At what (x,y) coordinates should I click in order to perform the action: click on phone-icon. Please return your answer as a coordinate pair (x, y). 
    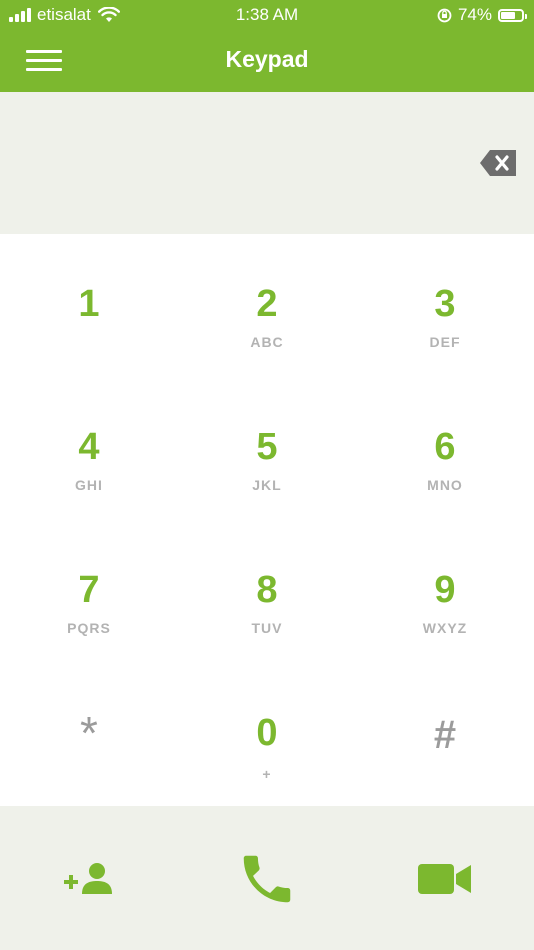
    Looking at the image, I should click on (267, 879).